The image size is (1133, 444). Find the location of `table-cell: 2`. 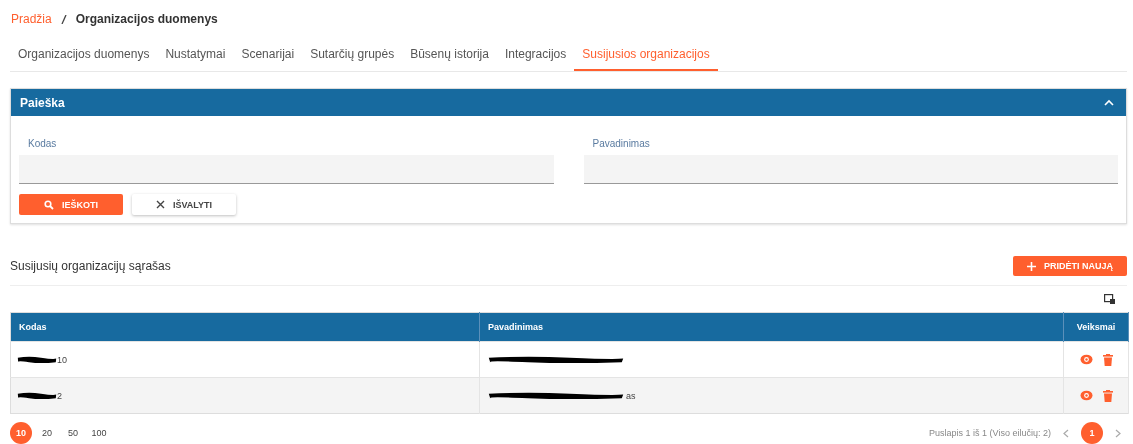

table-cell: 2 is located at coordinates (59, 395).